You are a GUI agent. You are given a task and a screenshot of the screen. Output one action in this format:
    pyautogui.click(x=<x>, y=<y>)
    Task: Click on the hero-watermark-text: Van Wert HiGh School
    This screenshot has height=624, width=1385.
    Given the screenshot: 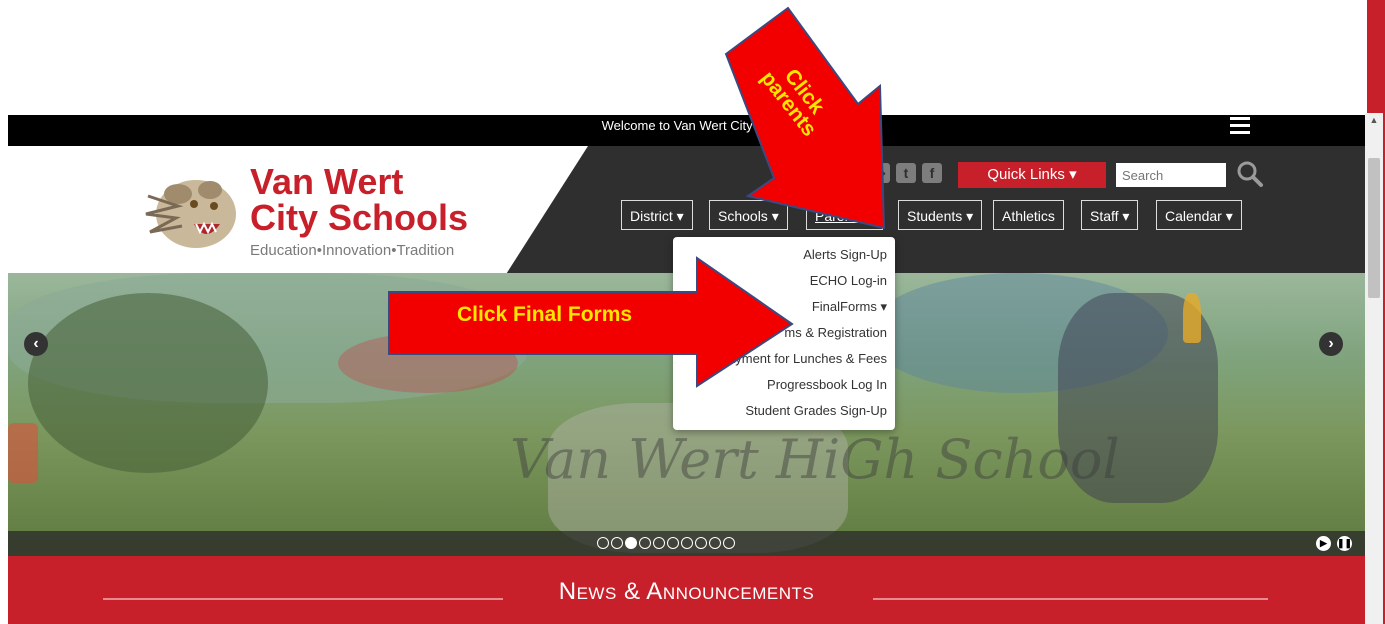 What is the action you would take?
    pyautogui.click(x=815, y=459)
    